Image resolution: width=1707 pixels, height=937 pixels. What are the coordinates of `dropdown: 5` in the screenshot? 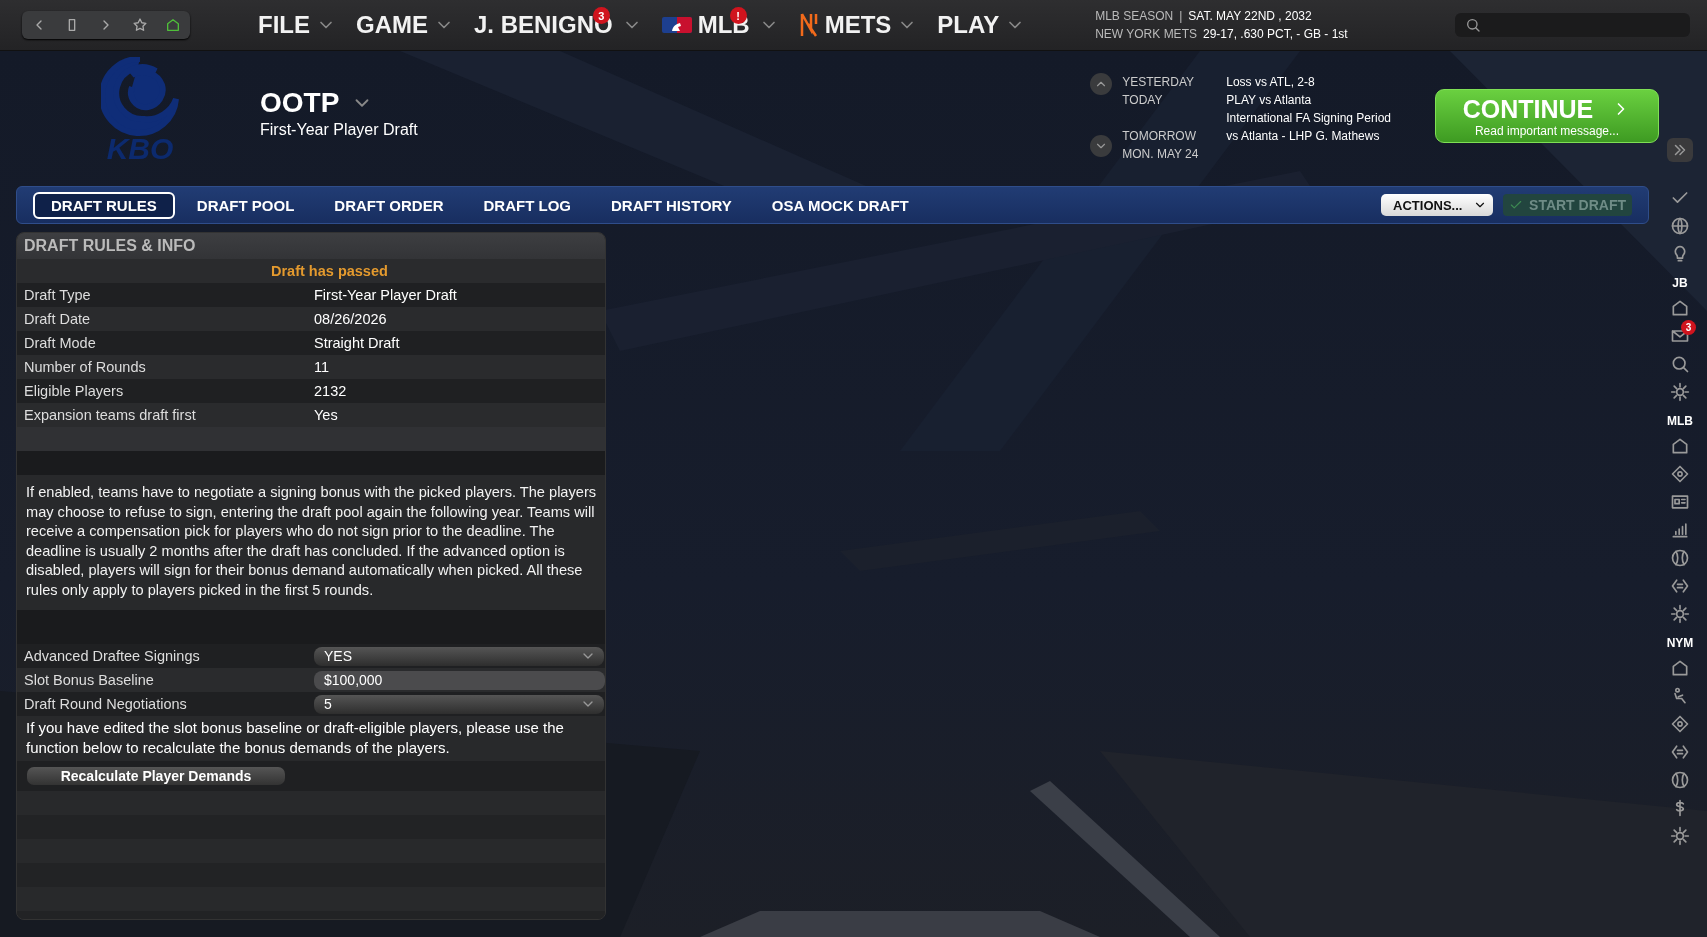 It's located at (459, 704).